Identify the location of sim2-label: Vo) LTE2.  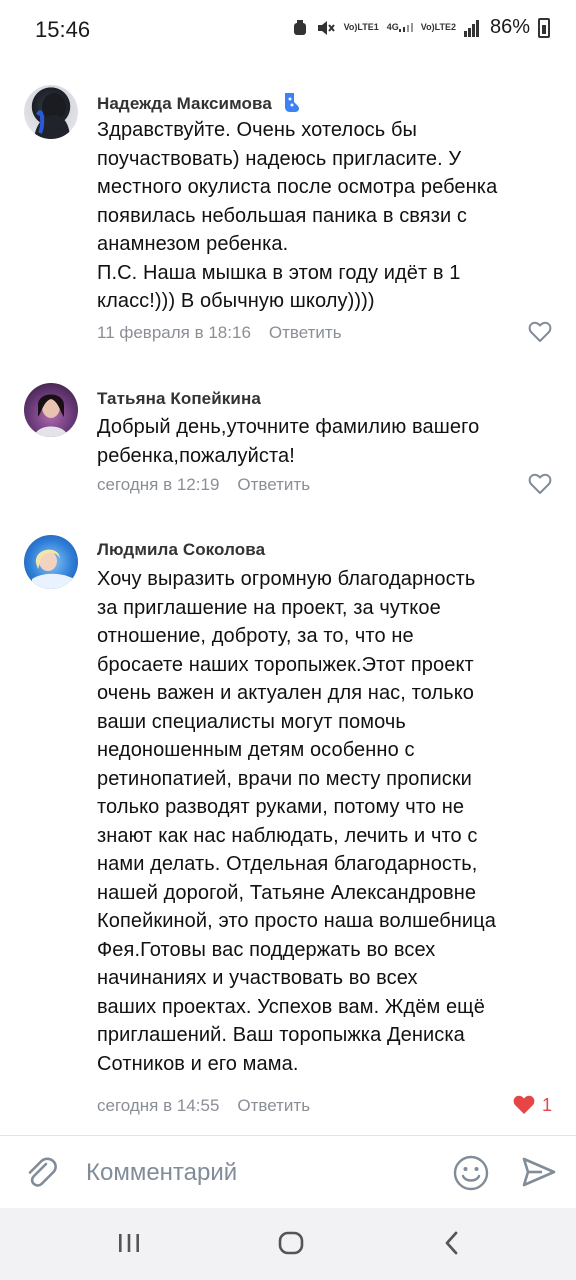
(438, 27).